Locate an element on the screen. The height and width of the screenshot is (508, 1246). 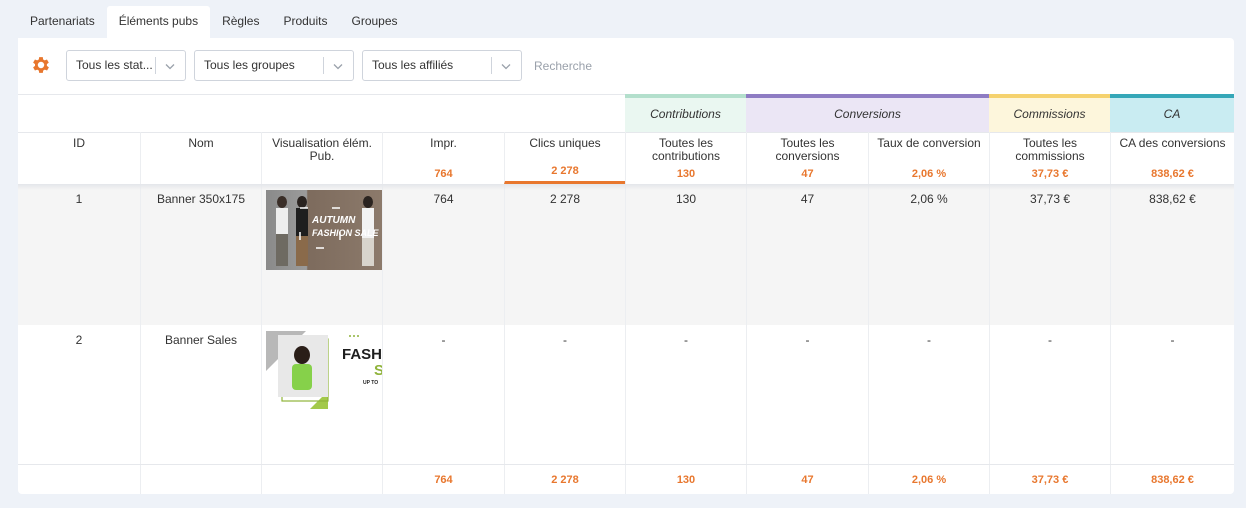
column-total: 2 278 is located at coordinates (565, 171).